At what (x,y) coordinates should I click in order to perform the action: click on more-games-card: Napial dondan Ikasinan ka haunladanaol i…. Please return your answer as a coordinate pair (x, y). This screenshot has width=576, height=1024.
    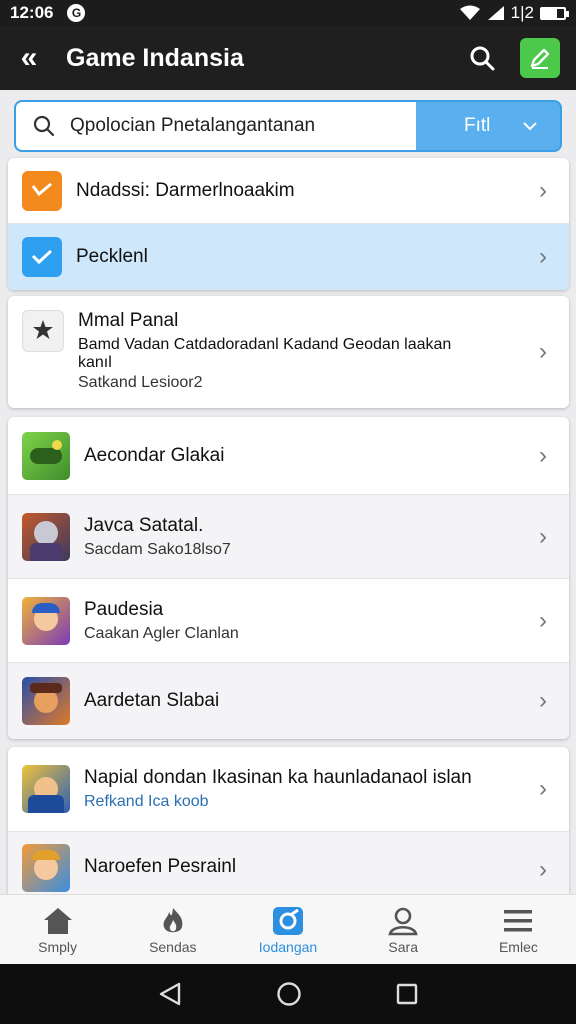
    Looking at the image, I should click on (288, 820).